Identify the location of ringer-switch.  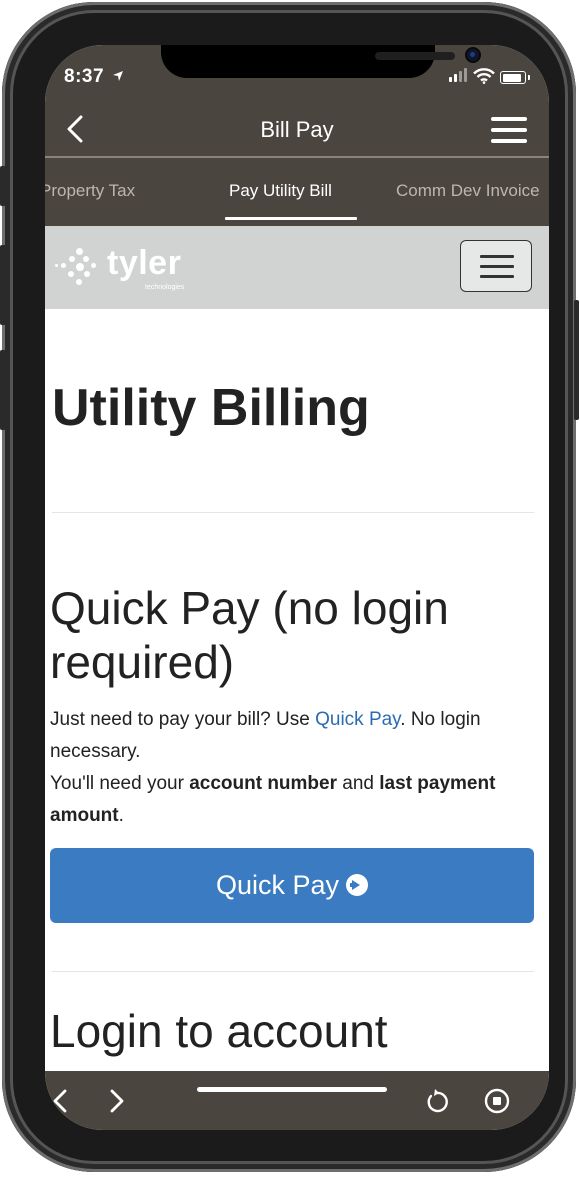
(3, 186).